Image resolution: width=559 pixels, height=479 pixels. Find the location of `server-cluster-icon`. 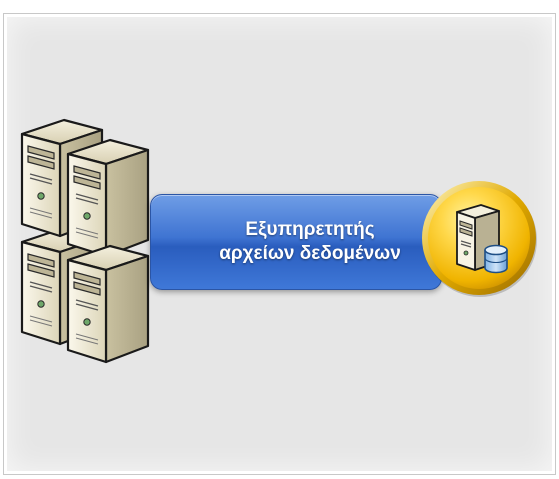

server-cluster-icon is located at coordinates (92, 242).